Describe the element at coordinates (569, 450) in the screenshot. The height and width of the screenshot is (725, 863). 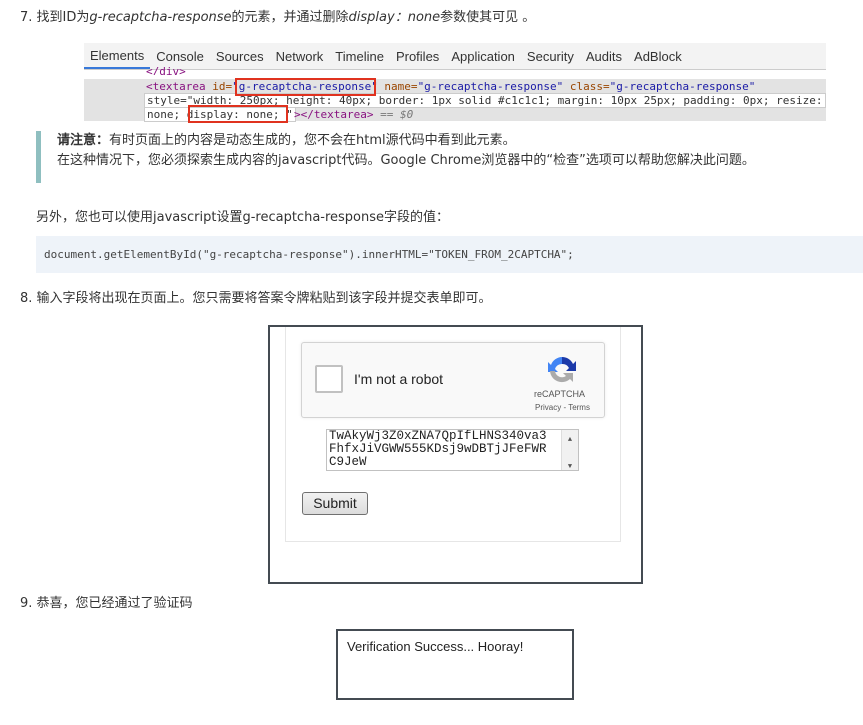
I see `textarea-scrollbar: ▲ ▼` at that location.